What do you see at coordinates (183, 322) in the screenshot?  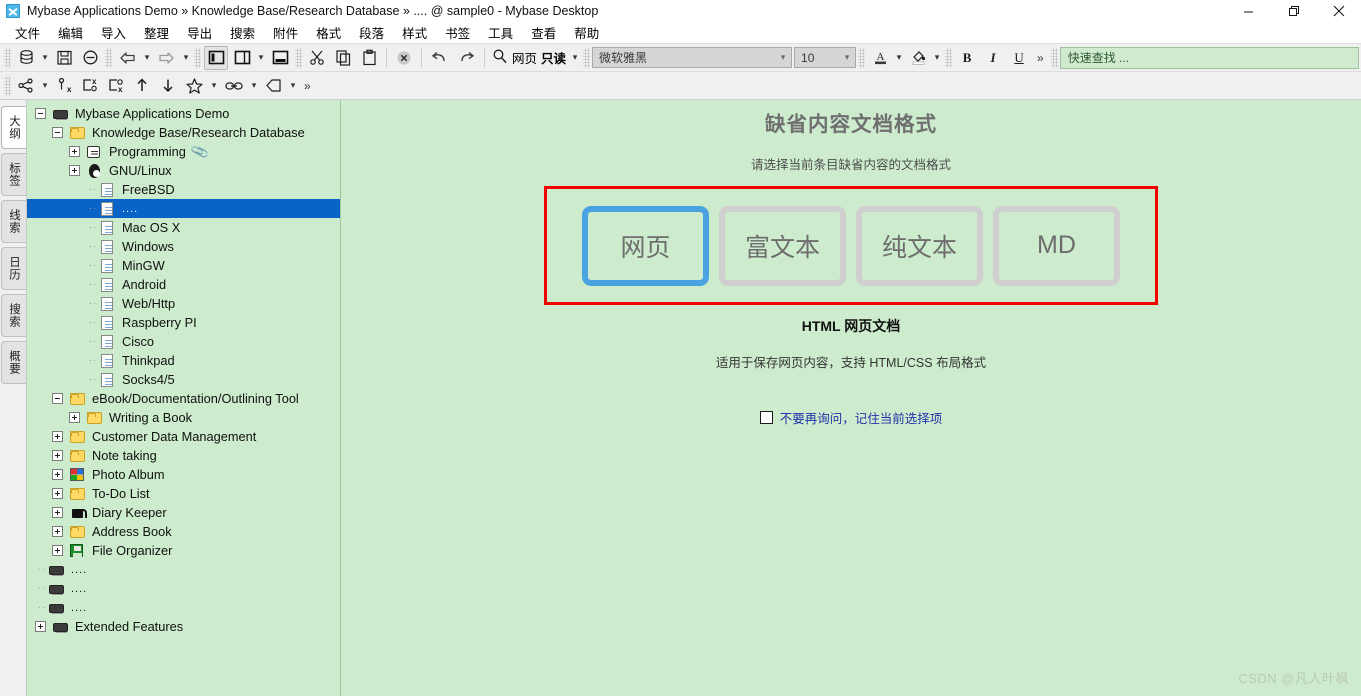 I see `tree-node: ·· Raspberry PI` at bounding box center [183, 322].